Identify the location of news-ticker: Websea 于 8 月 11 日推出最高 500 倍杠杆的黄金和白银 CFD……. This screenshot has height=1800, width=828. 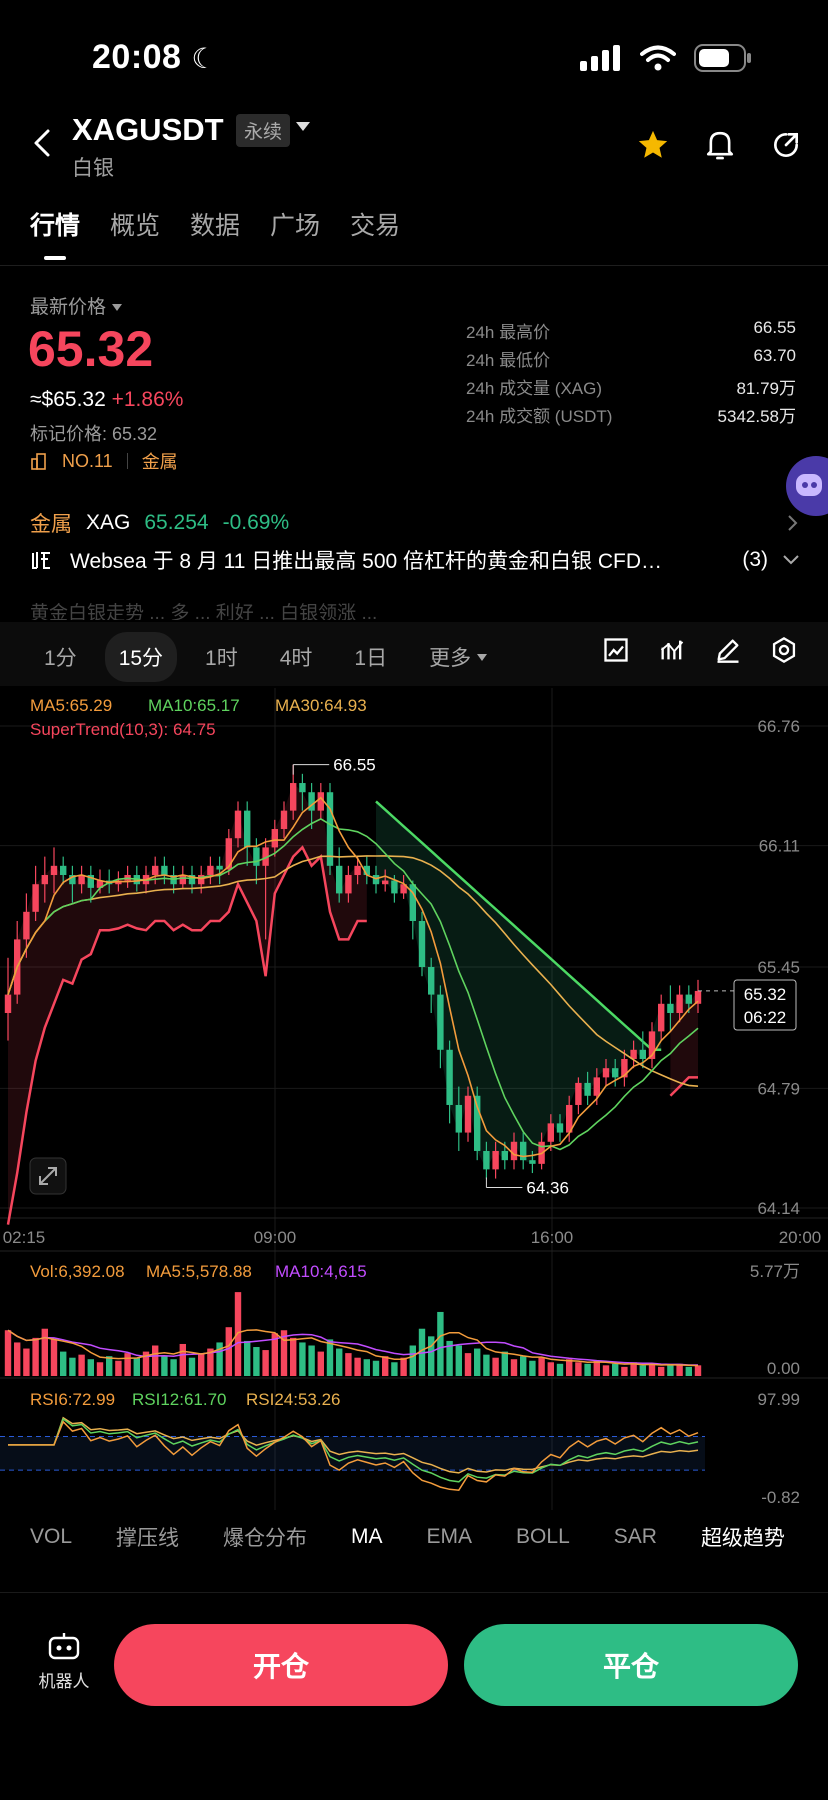
(415, 560).